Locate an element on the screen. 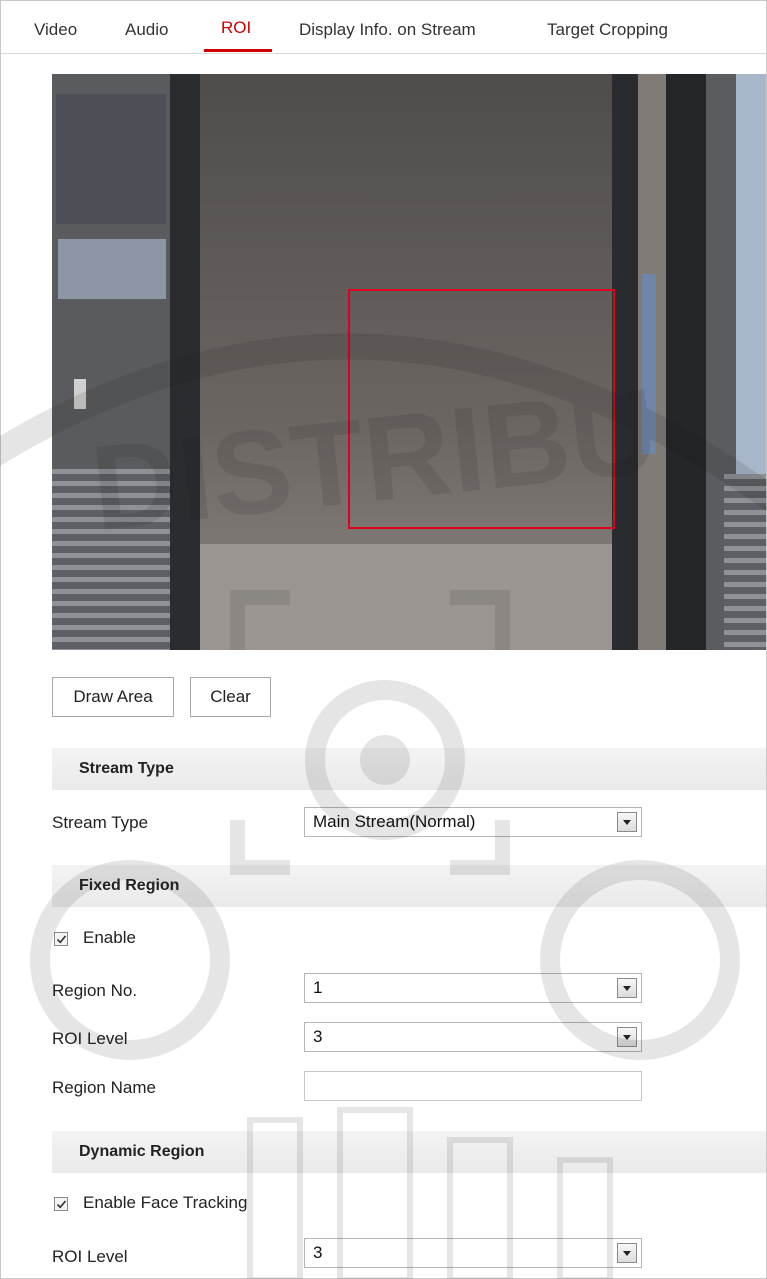 This screenshot has width=767, height=1279. tab-roi: ROI is located at coordinates (236, 28).